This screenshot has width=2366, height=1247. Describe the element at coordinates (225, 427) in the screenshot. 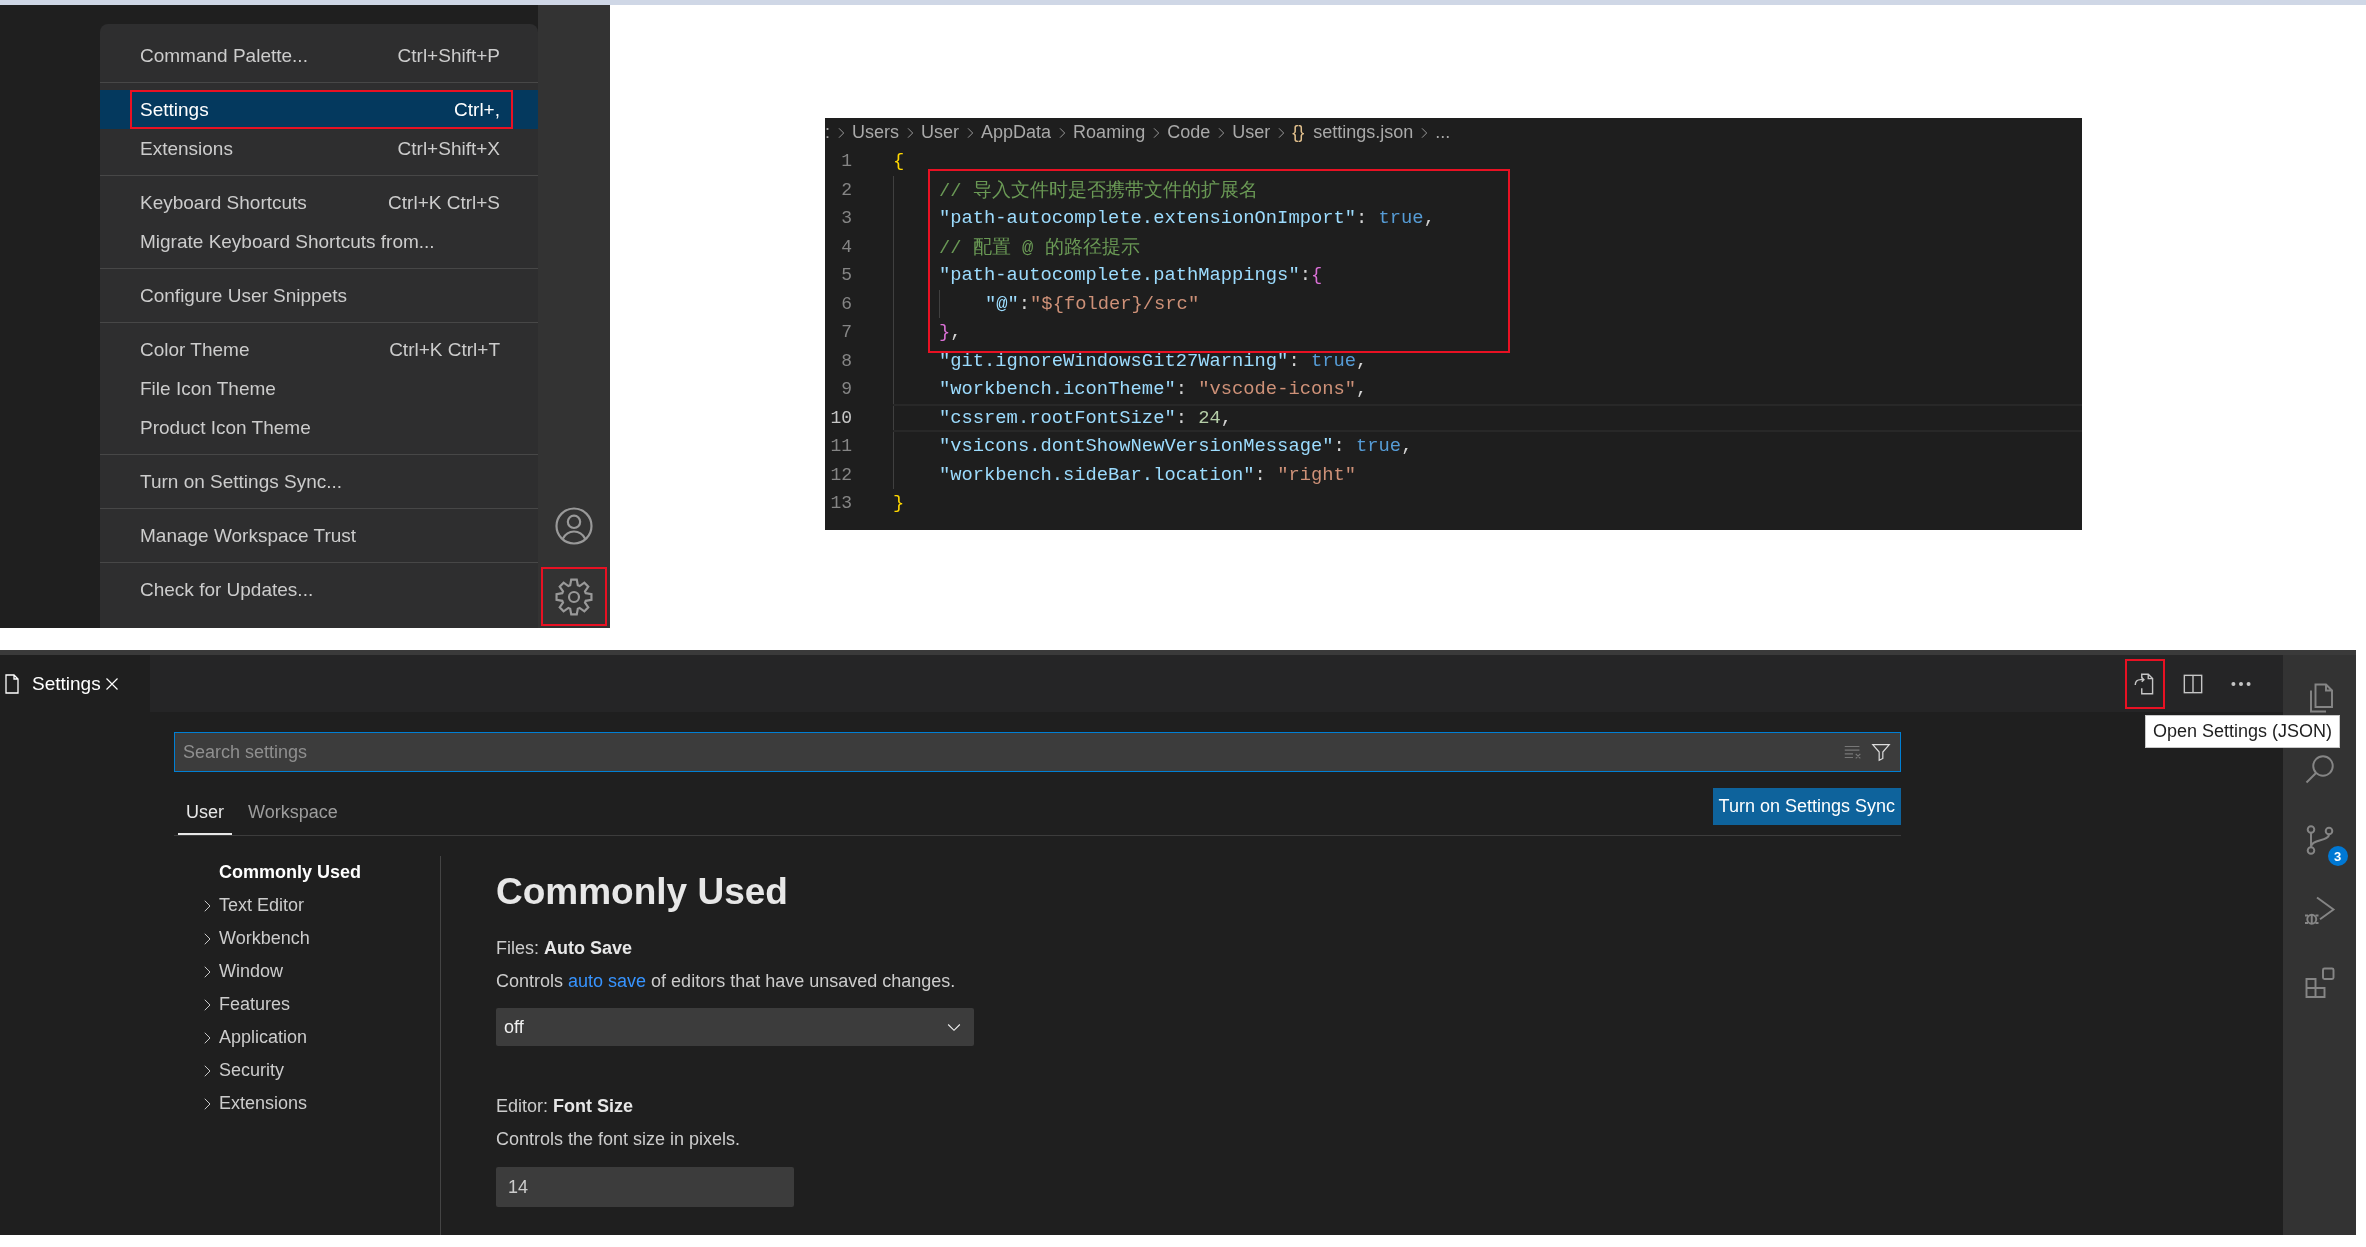

I see `menu-item-label: Product Icon Theme` at that location.